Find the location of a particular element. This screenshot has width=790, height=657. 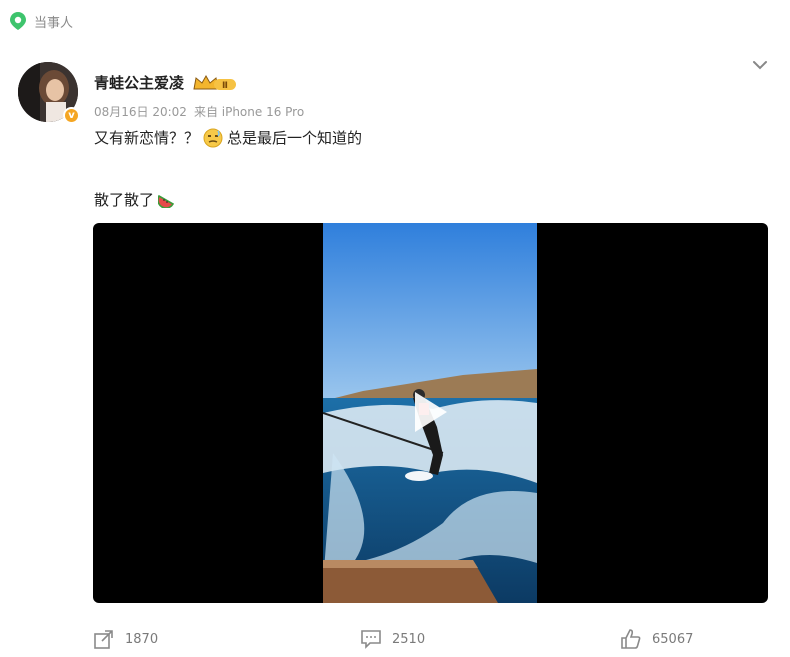

like-button: 65067 is located at coordinates (656, 639).